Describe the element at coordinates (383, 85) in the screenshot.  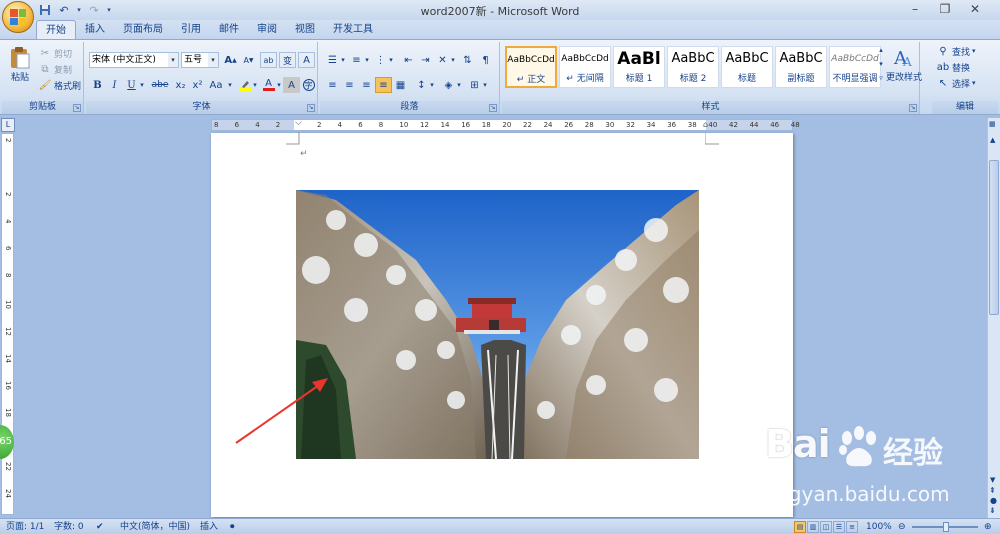
I see `justify-button: ≡` at that location.